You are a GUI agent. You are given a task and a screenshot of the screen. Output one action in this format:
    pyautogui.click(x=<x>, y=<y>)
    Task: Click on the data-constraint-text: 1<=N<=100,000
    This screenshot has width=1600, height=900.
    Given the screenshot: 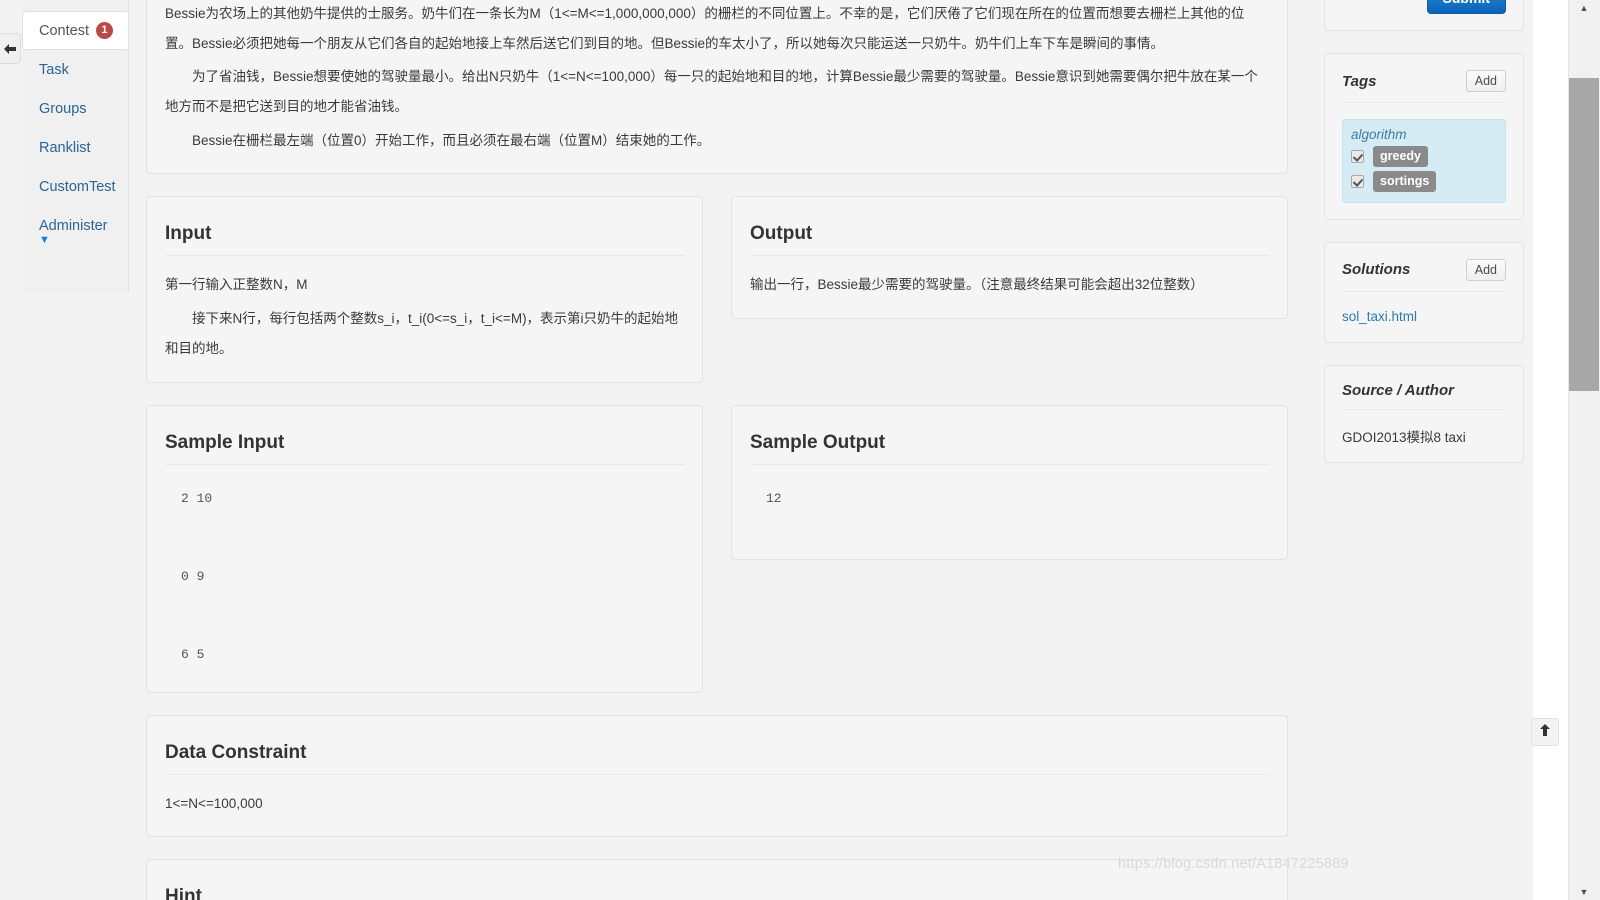 What is the action you would take?
    pyautogui.click(x=214, y=803)
    